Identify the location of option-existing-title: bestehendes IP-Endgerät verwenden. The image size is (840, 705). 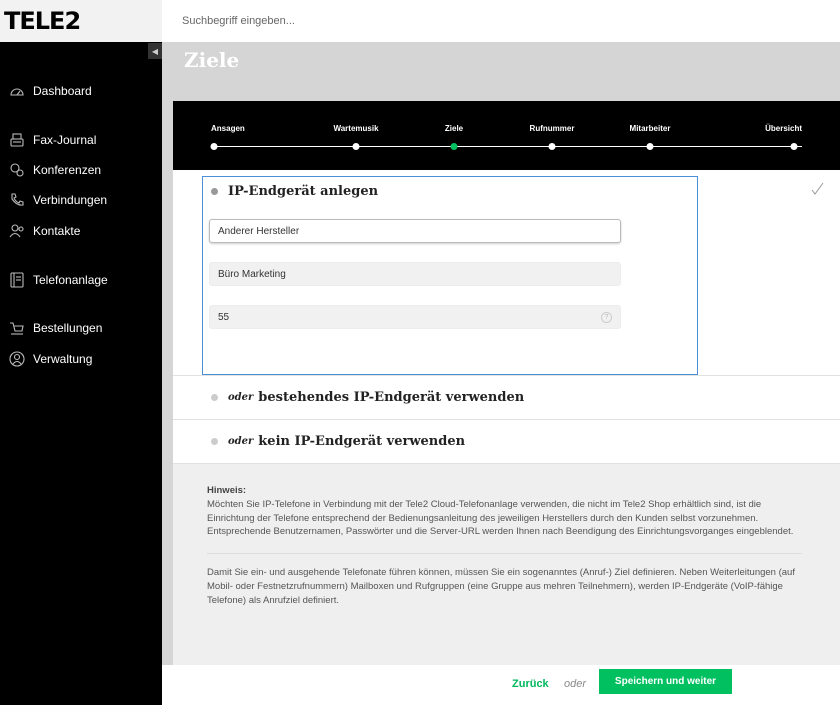
(391, 397).